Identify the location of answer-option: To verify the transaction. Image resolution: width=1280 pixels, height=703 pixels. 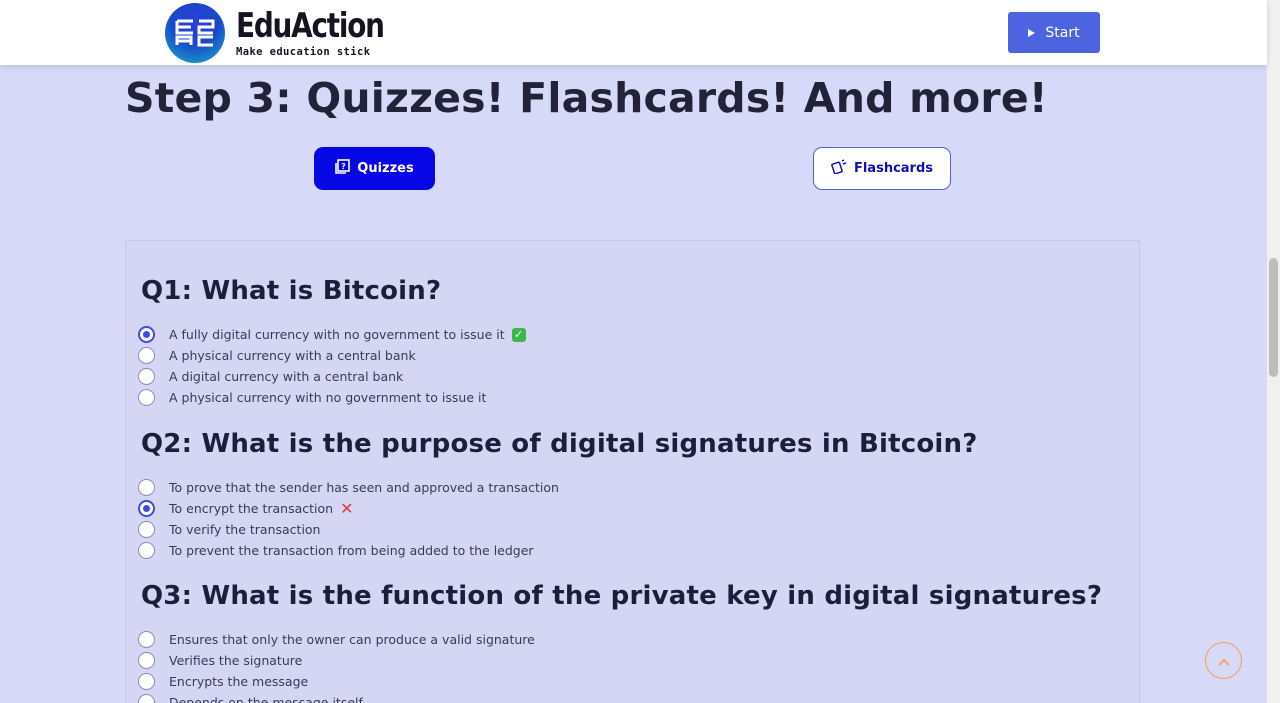
(229, 529).